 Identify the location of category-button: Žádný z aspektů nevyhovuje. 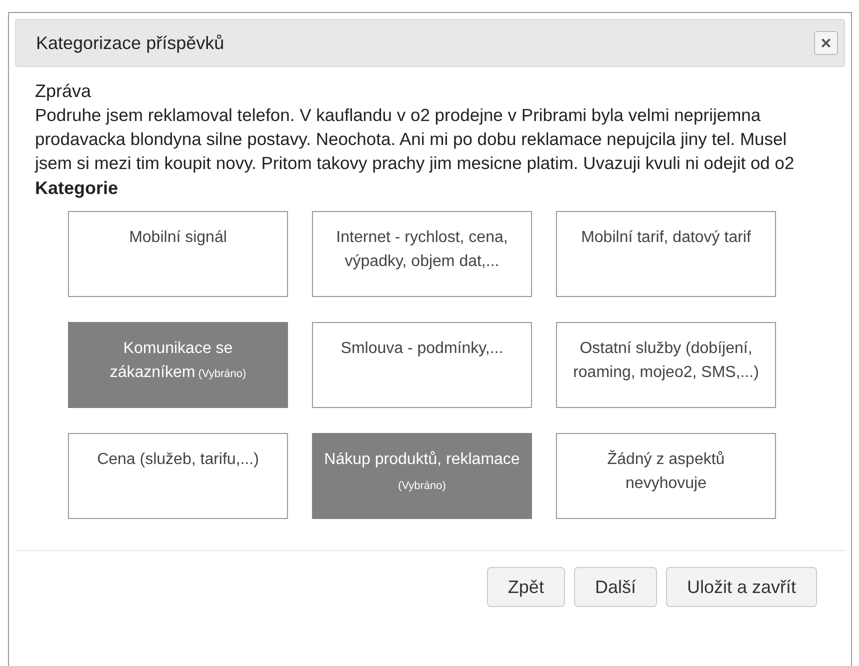
(666, 476).